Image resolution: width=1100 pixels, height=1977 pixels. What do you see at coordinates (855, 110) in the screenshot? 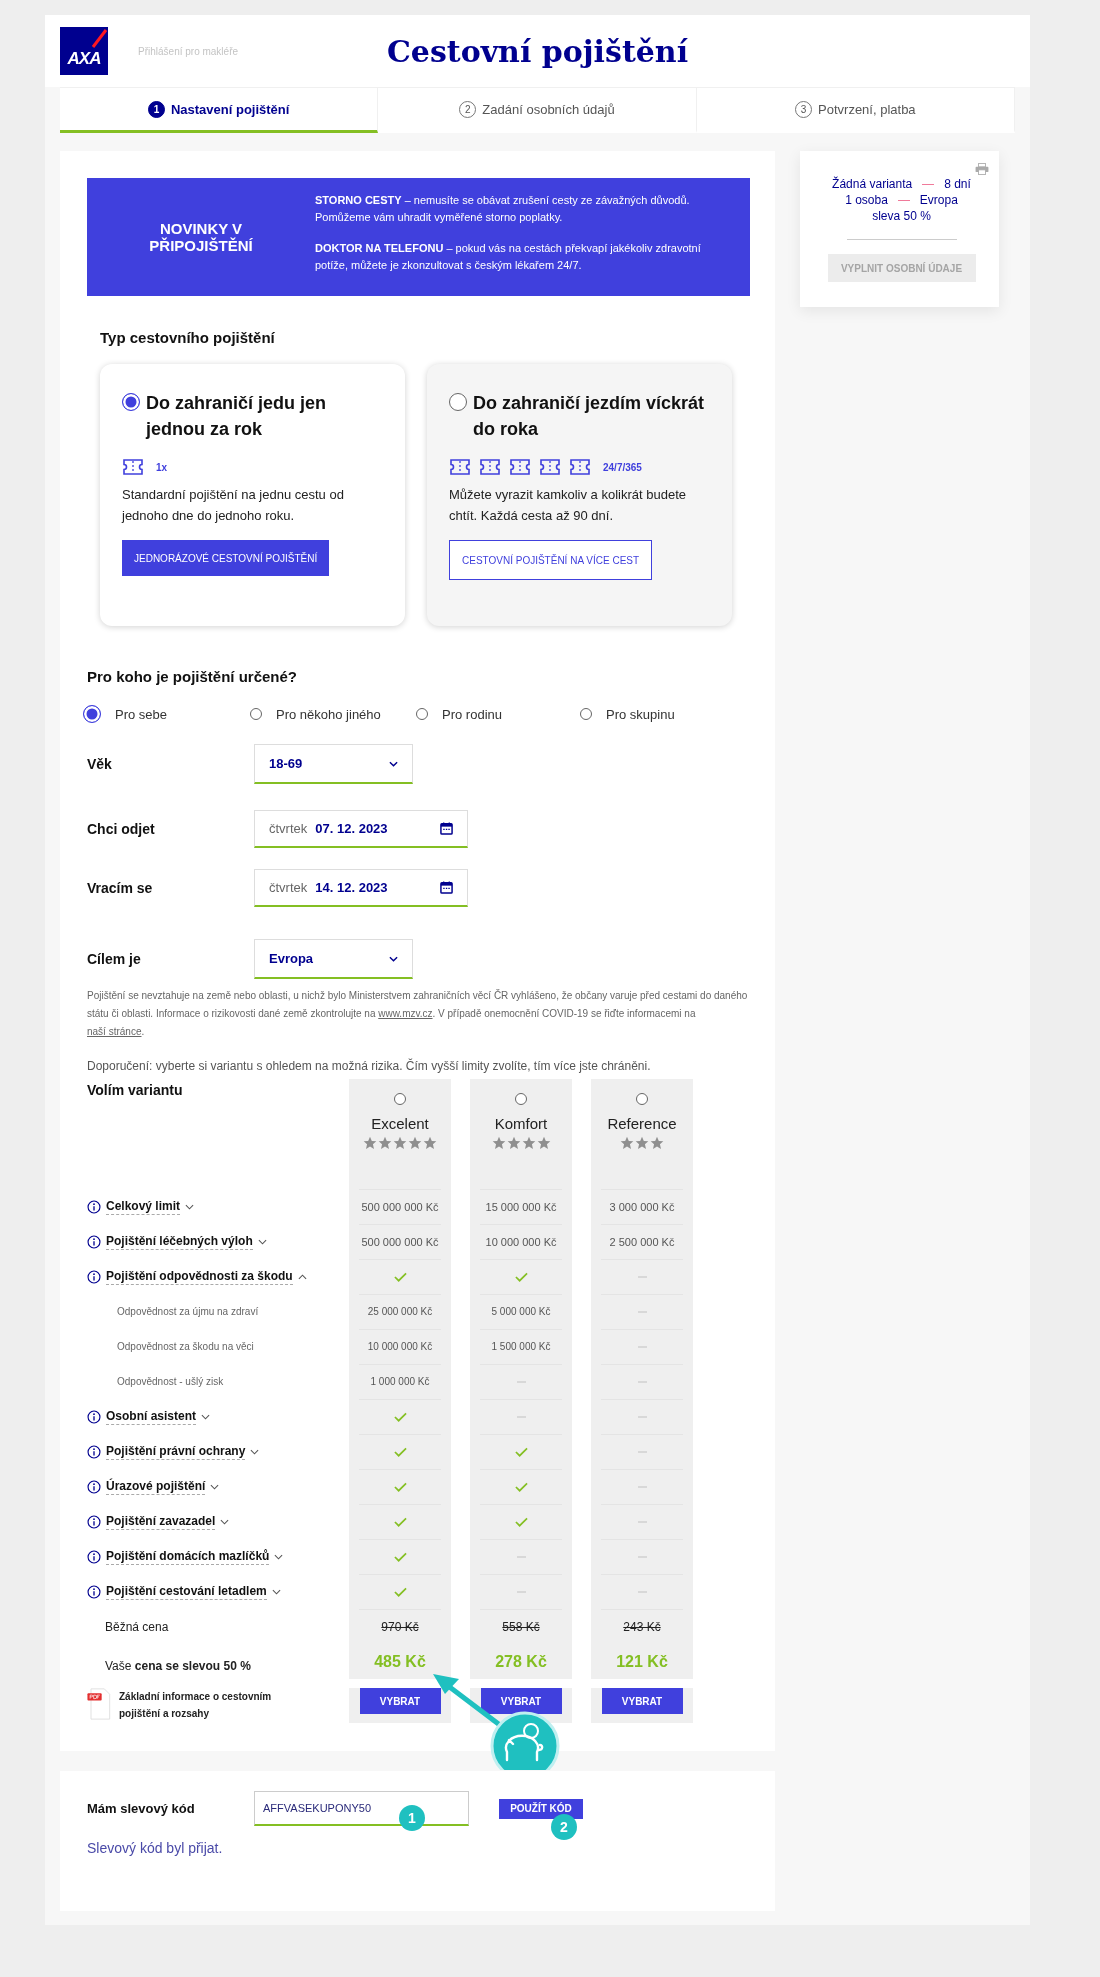
I see `step-tab: 3 Potvrzení, platba` at bounding box center [855, 110].